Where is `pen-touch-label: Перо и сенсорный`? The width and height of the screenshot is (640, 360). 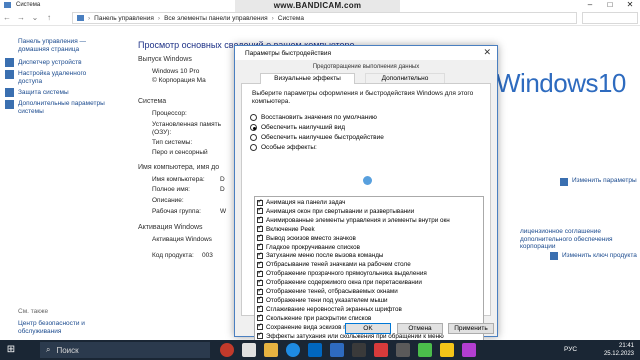
pen-touch-label: Перо и сенсорный is located at coordinates (180, 152).